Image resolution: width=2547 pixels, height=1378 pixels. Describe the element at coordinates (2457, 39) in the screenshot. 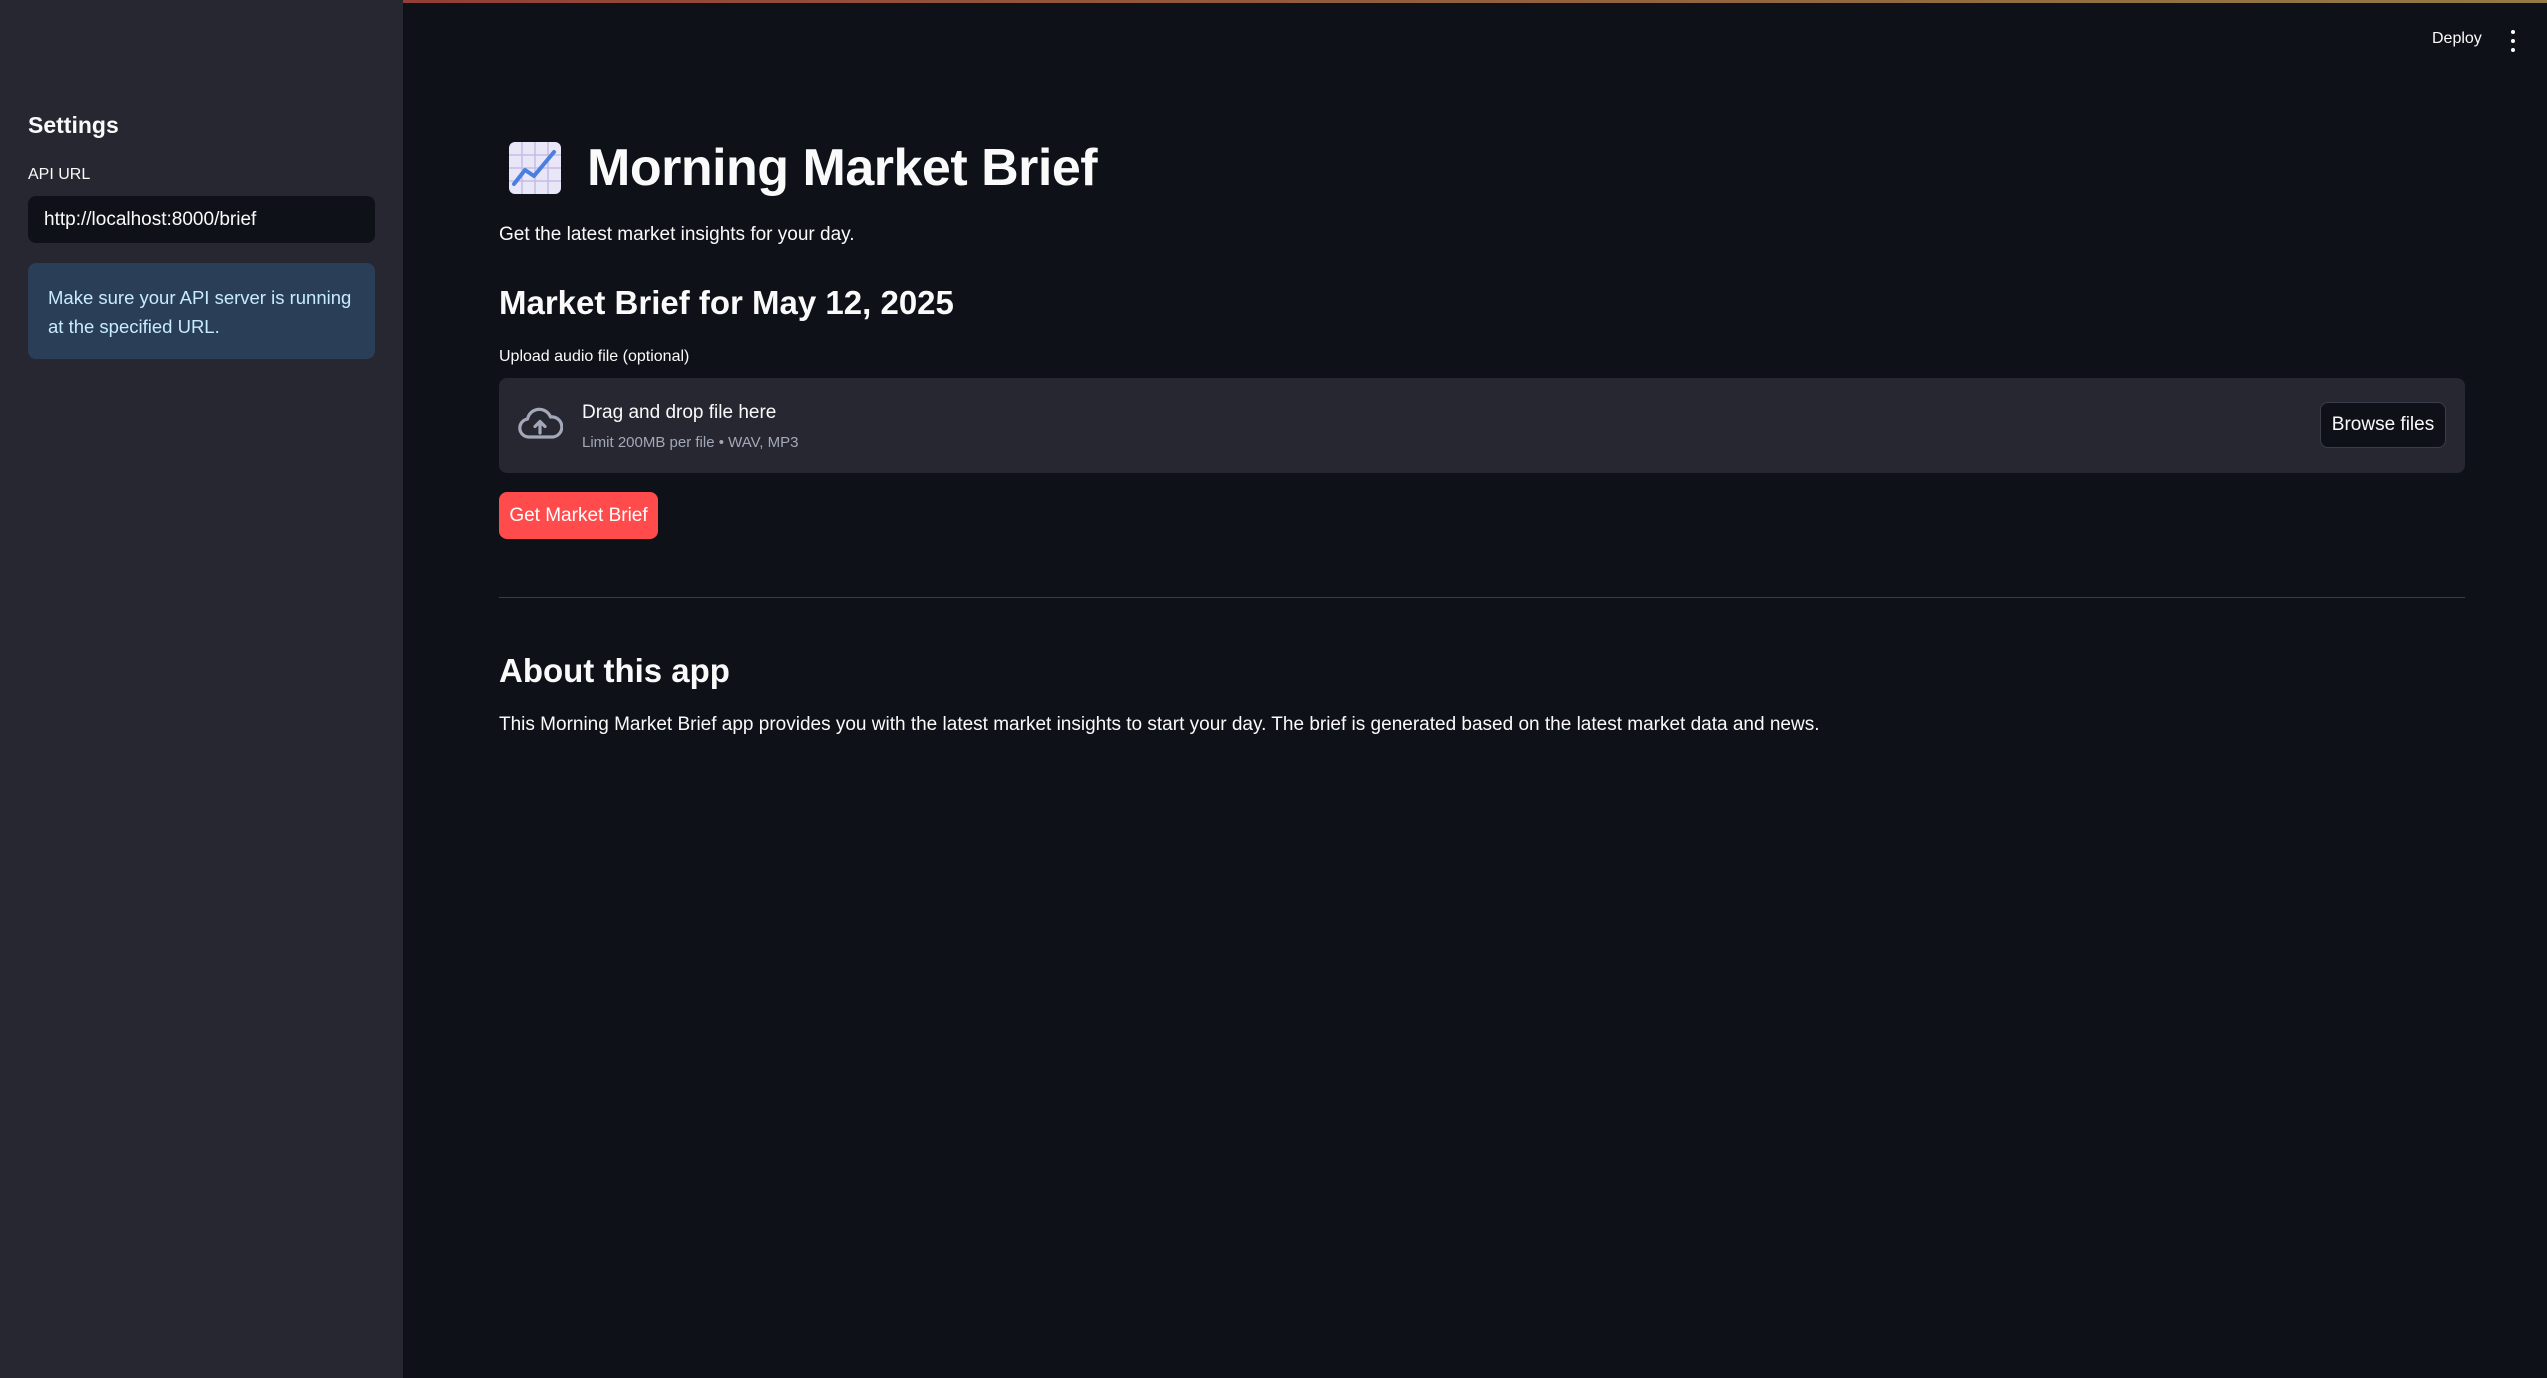

I see `deploy-button: Deploy` at that location.